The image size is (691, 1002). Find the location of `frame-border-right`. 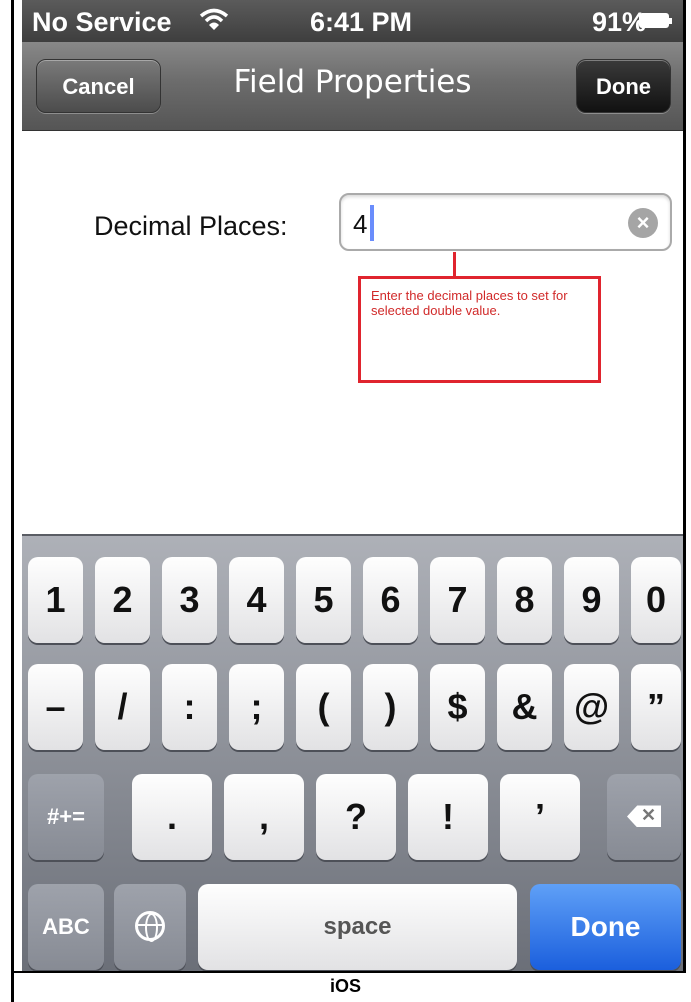

frame-border-right is located at coordinates (684, 486).